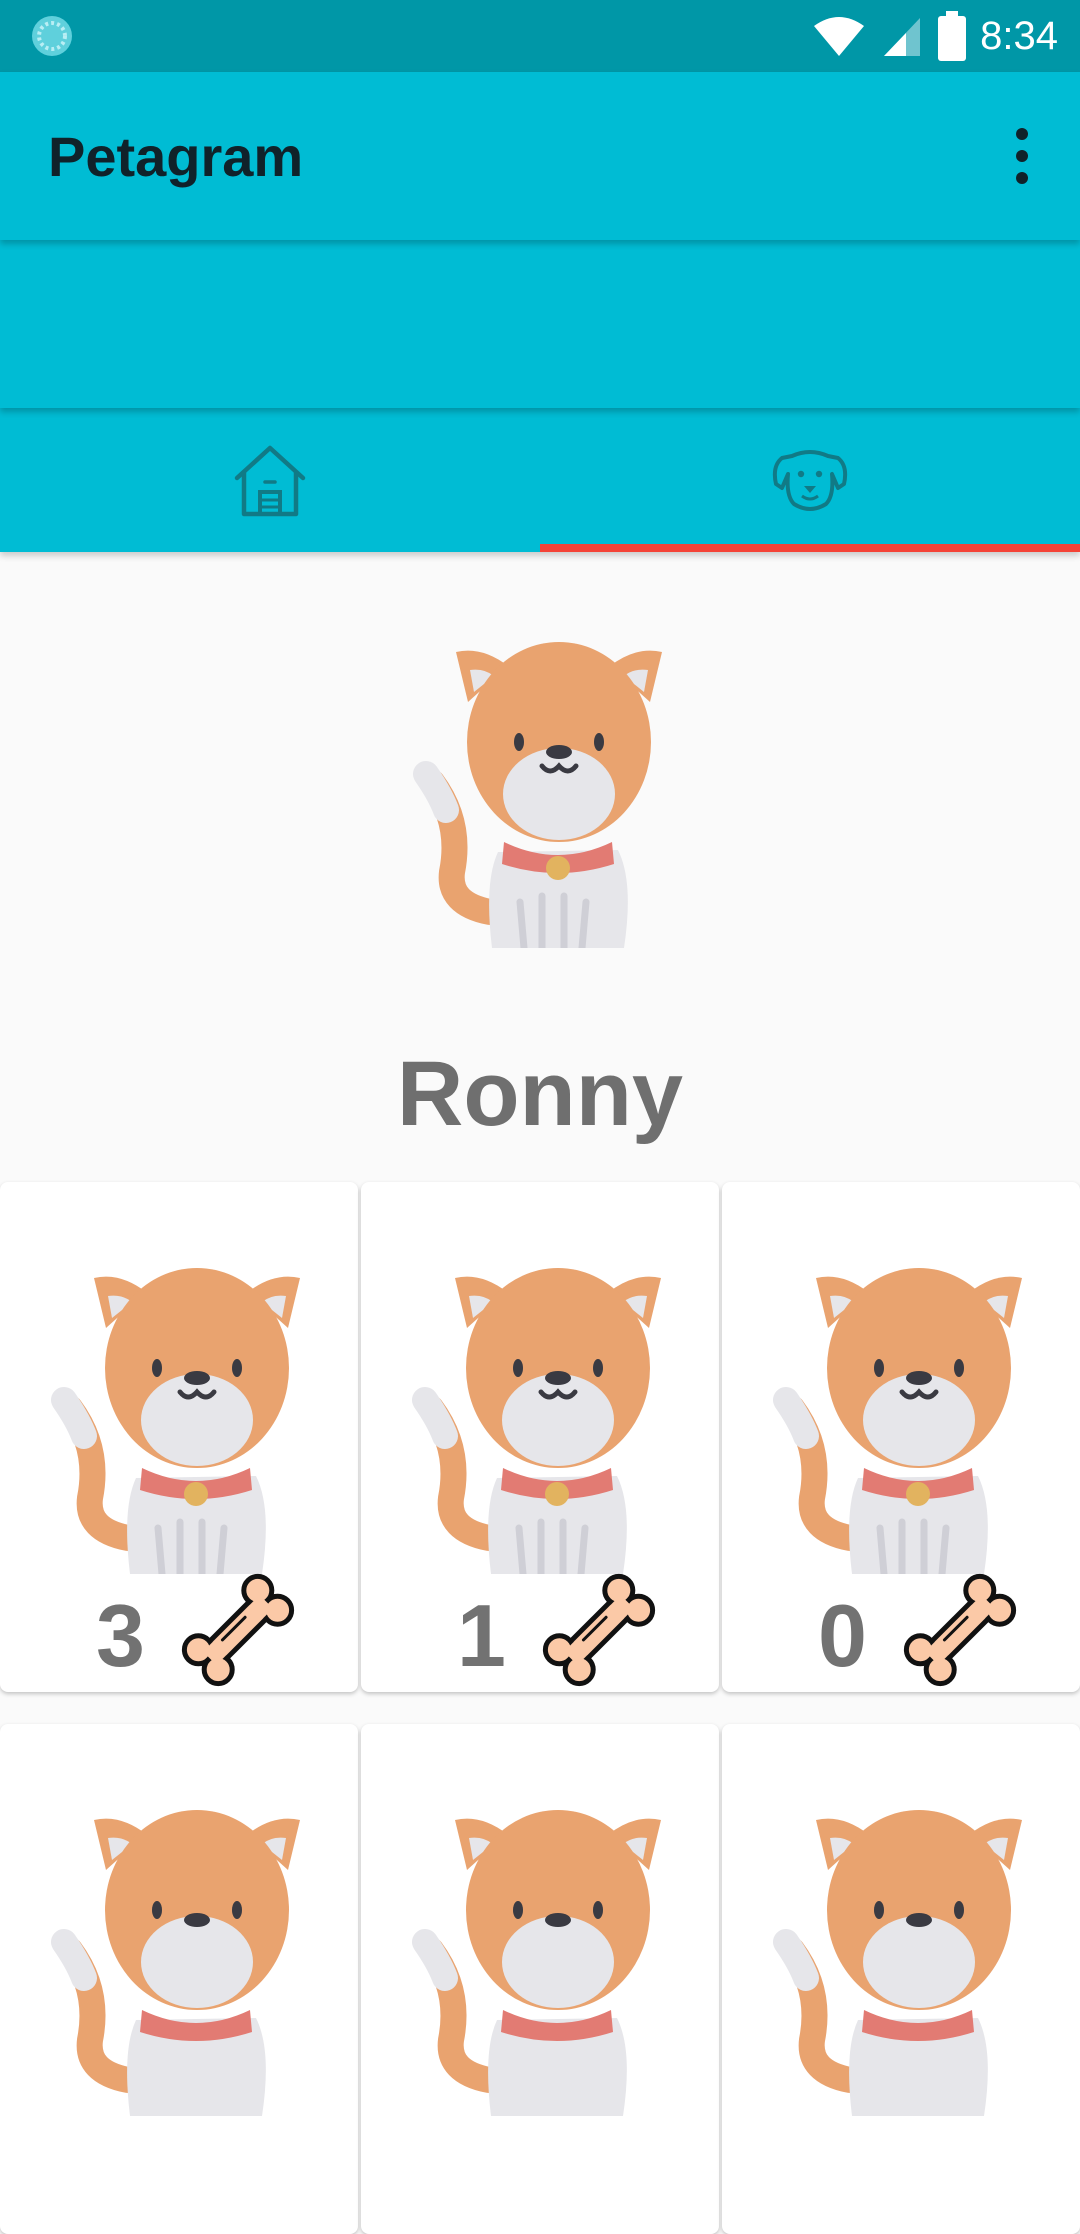 The width and height of the screenshot is (1080, 2234). I want to click on notification-dot-icon, so click(52, 36).